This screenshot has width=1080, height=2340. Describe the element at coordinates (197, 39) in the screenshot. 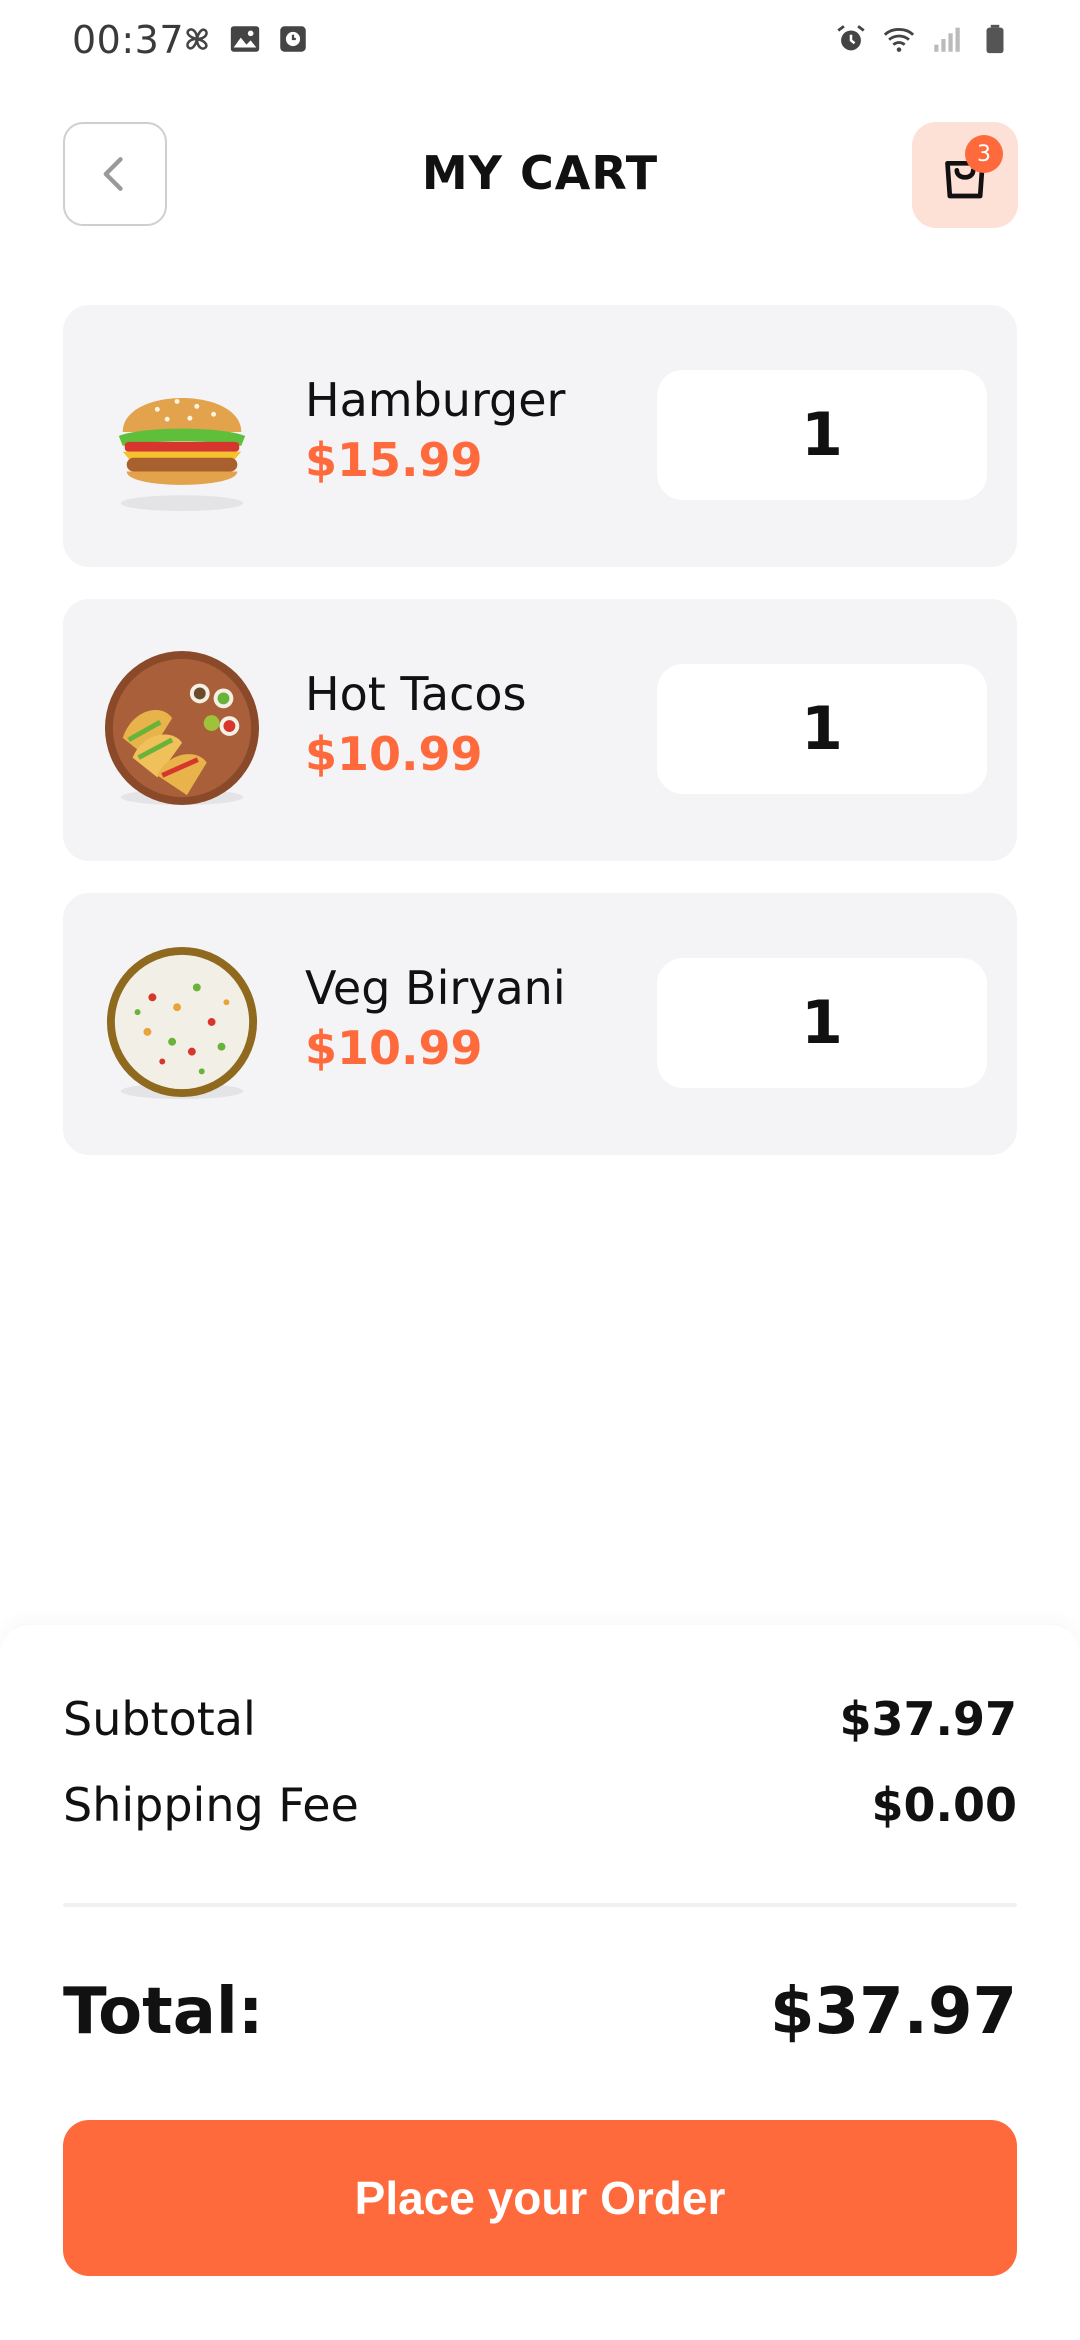

I see `pinwheel-icon` at that location.